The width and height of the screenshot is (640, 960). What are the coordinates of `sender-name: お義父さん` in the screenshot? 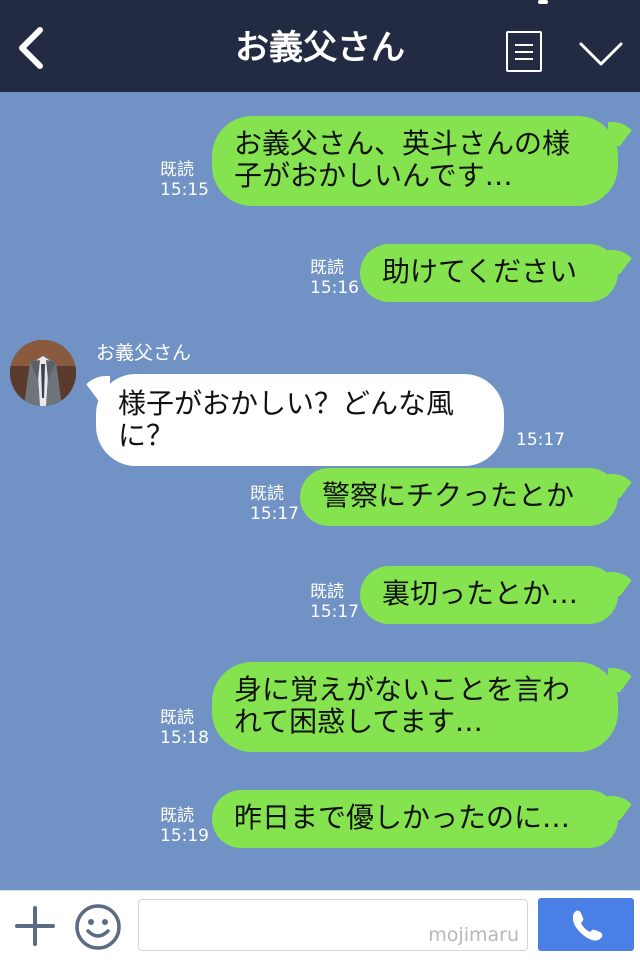 It's located at (144, 353).